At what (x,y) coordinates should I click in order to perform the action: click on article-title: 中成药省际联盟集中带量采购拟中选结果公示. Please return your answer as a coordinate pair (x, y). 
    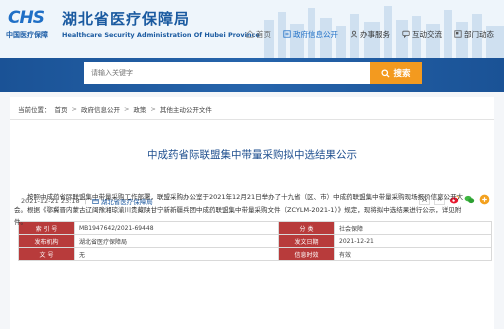
    Looking at the image, I should click on (252, 155).